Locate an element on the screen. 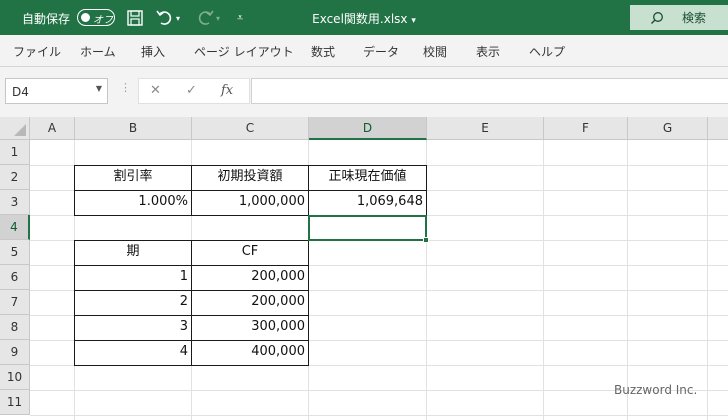  row-header-7: 7 is located at coordinates (15, 302).